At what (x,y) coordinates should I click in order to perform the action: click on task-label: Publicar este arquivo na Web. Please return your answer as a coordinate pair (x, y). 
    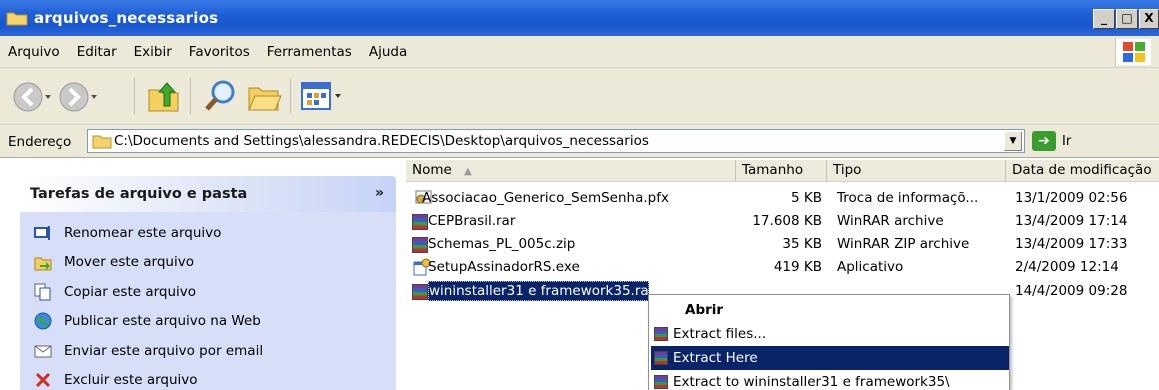
    Looking at the image, I should click on (162, 321).